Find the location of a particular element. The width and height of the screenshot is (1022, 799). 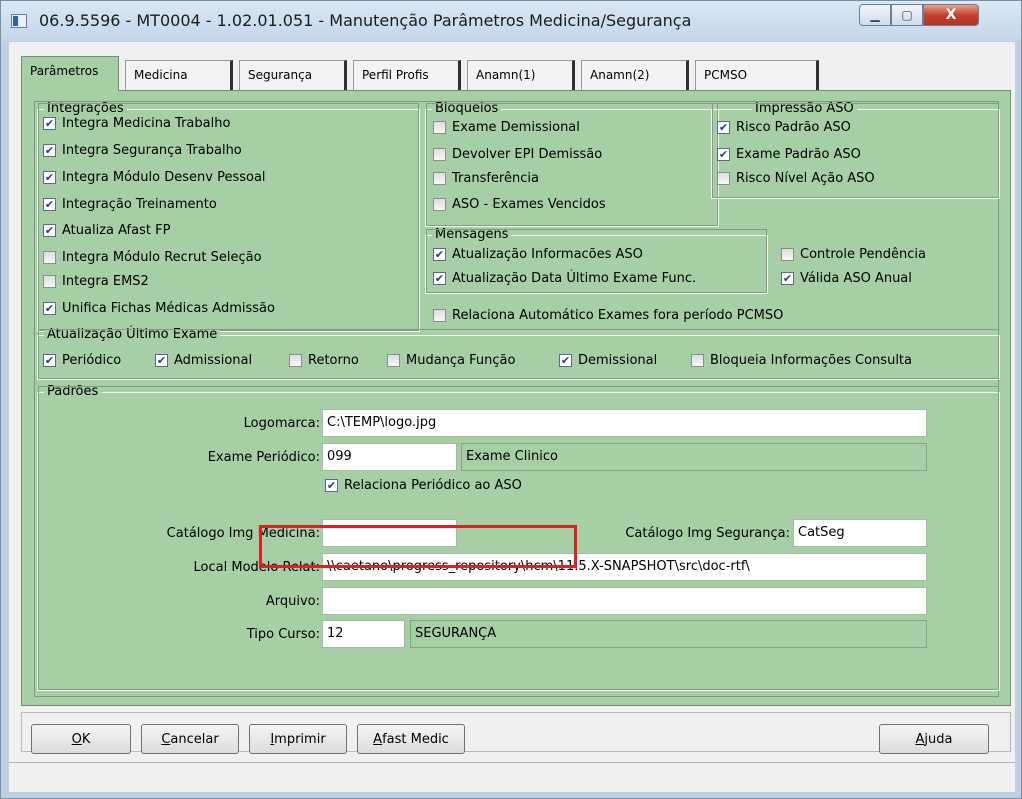

cancelar-button: Cancelar is located at coordinates (190, 739).